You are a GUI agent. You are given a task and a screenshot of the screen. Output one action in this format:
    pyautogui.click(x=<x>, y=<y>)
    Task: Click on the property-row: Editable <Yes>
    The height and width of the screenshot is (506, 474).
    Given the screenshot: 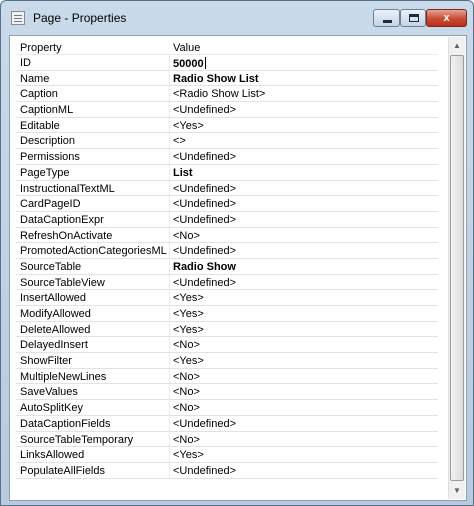 What is the action you would take?
    pyautogui.click(x=227, y=125)
    